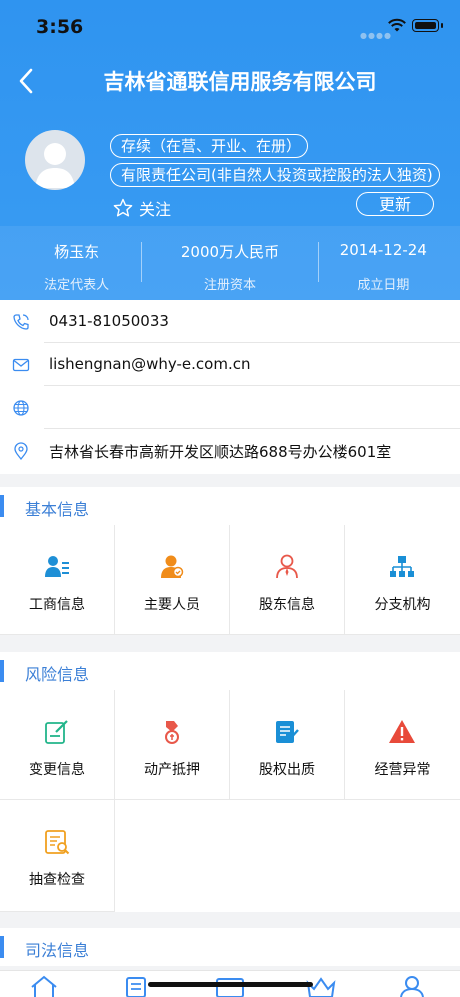 This screenshot has height=997, width=460. What do you see at coordinates (155, 209) in the screenshot?
I see `follow-label: 关注` at bounding box center [155, 209].